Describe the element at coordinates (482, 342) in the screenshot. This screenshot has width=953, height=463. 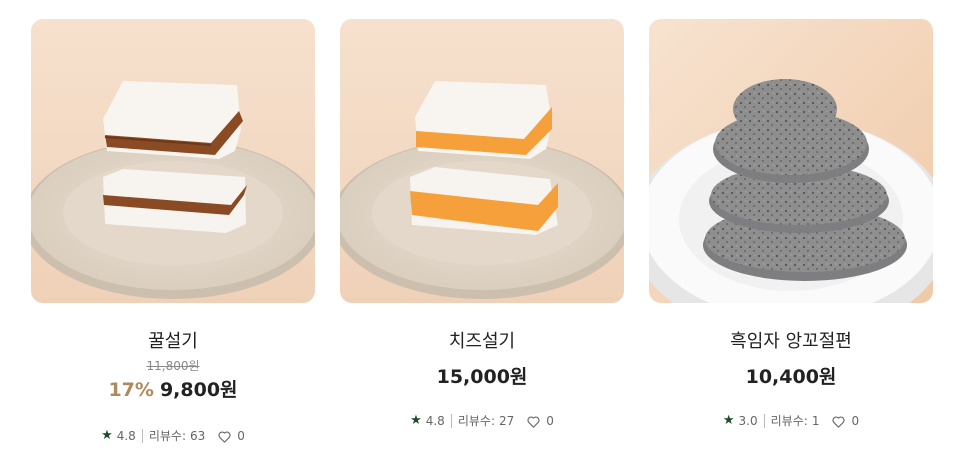
I see `product-name: 치즈설기` at that location.